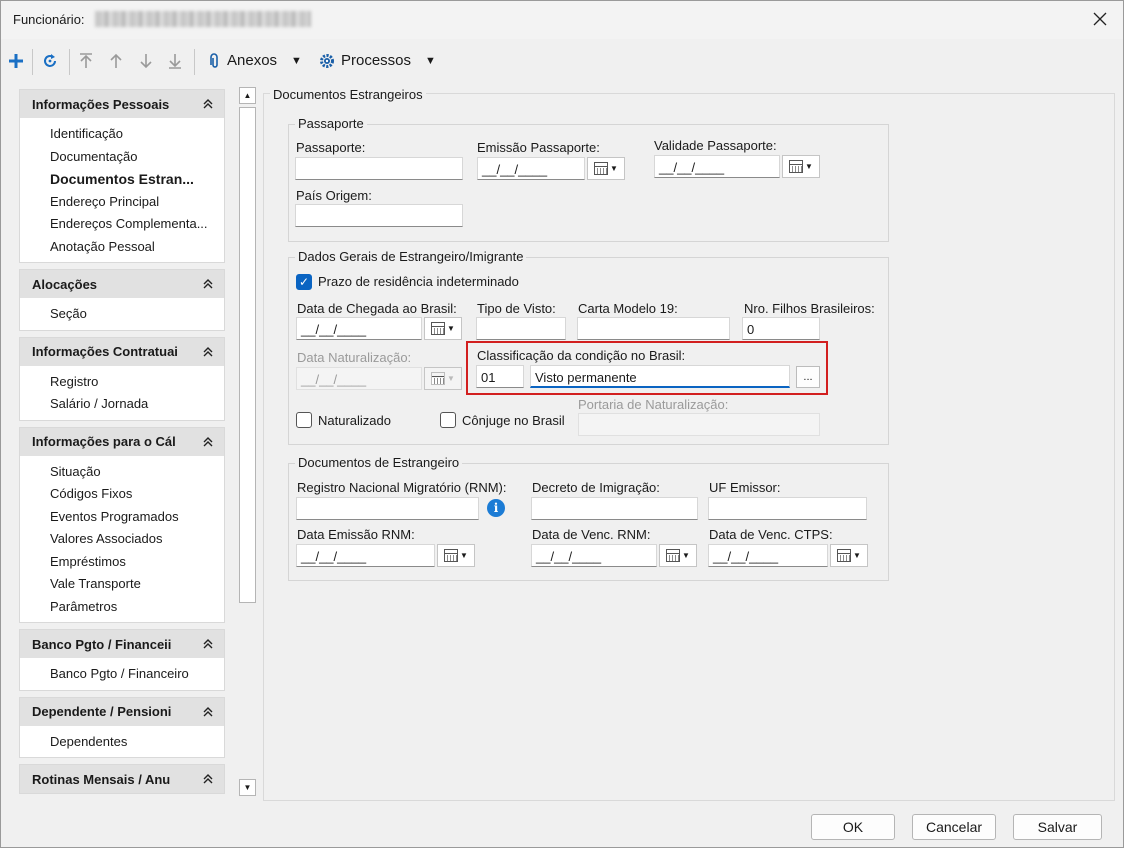 Image resolution: width=1124 pixels, height=848 pixels. Describe the element at coordinates (359, 328) in the screenshot. I see `arrival-date-input: __/__/____` at that location.